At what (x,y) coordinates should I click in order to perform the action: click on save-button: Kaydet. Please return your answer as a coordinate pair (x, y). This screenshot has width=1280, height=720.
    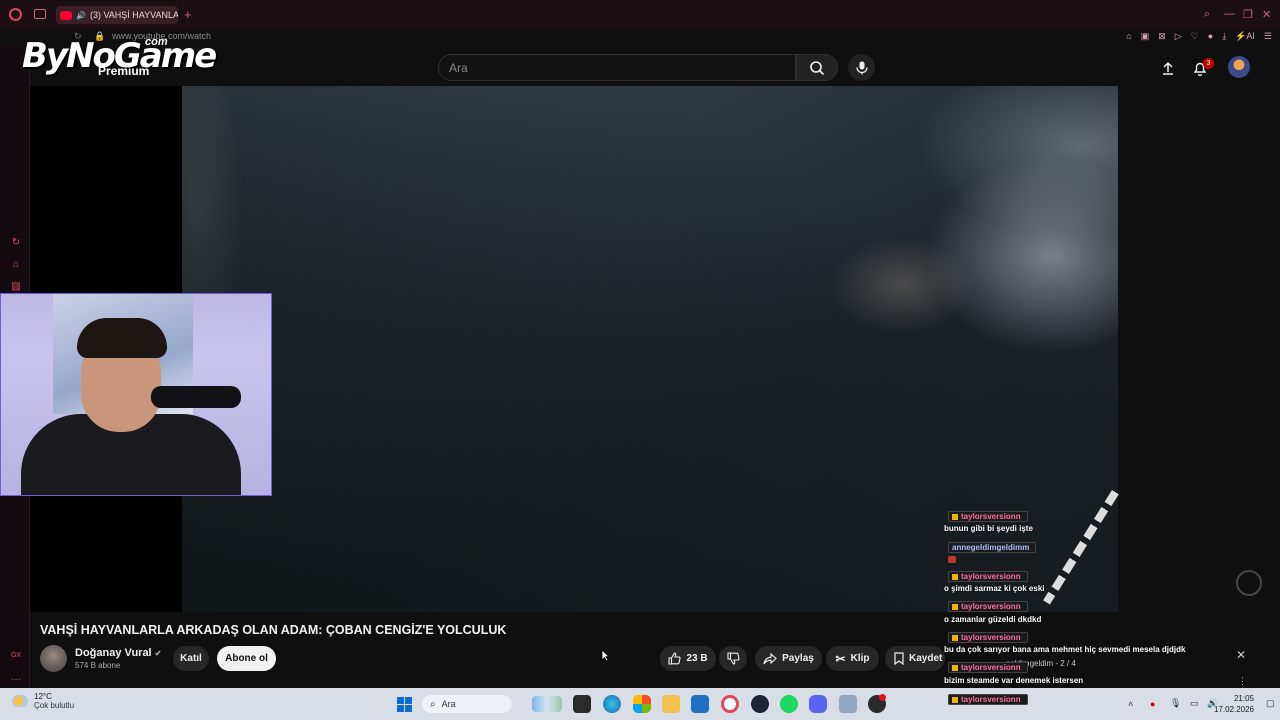
    Looking at the image, I should click on (915, 658).